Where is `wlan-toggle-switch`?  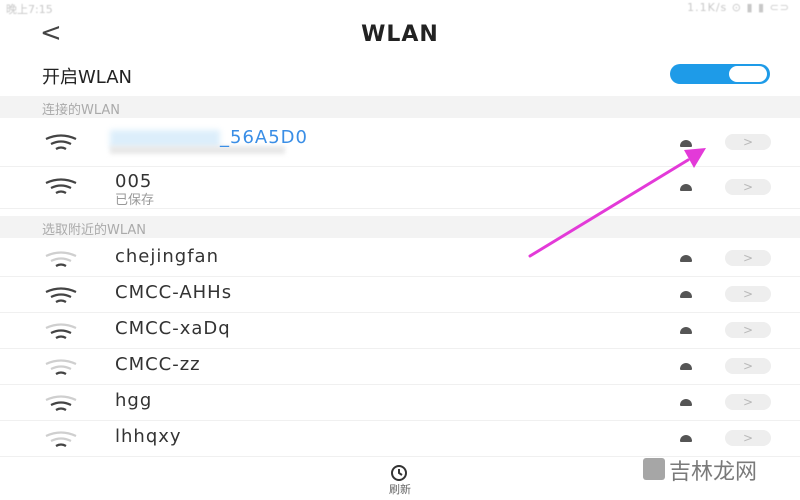 wlan-toggle-switch is located at coordinates (720, 74).